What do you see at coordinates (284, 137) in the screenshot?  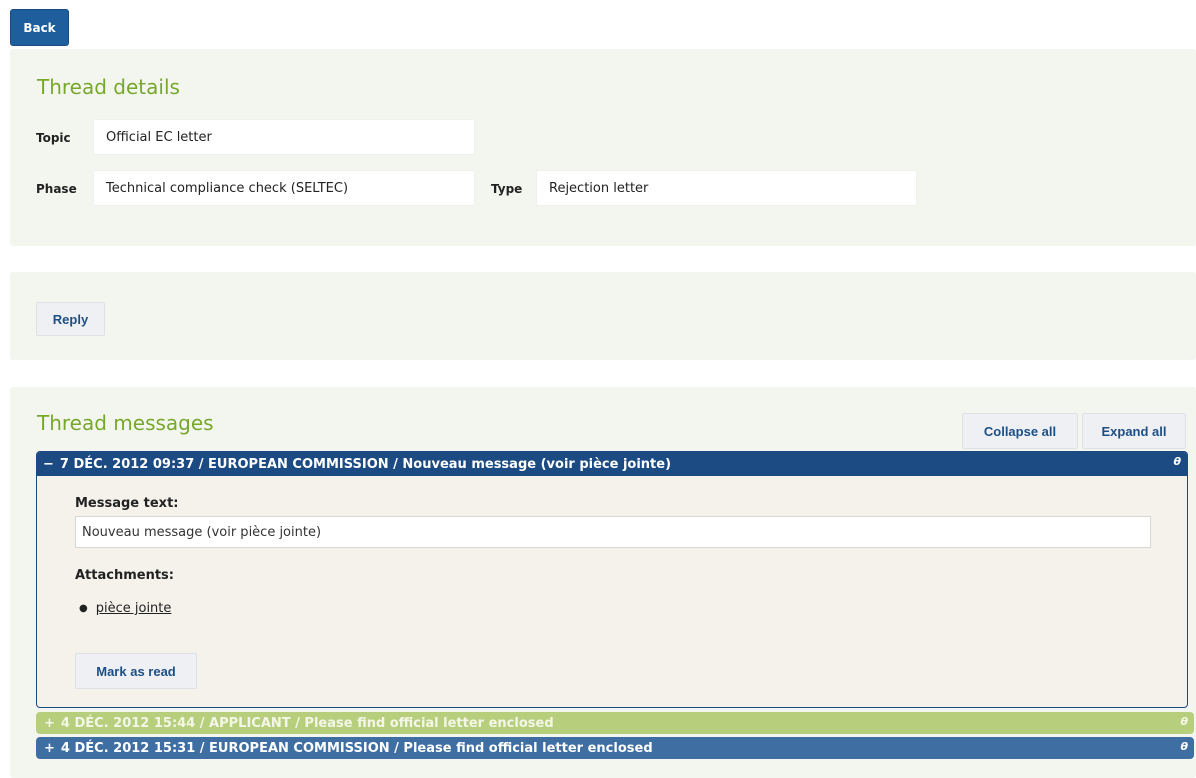 I see `topic-field: Official EC letter` at bounding box center [284, 137].